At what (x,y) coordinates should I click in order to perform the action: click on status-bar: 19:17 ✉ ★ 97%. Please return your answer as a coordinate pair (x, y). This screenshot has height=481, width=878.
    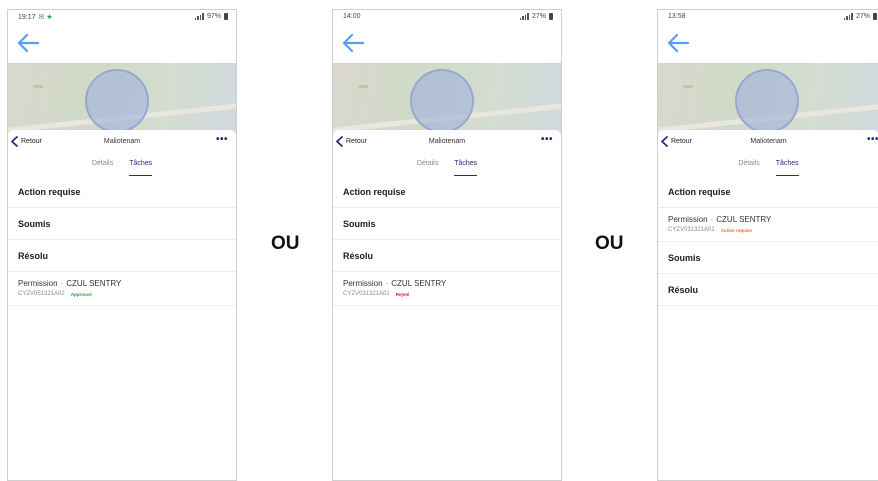
    Looking at the image, I should click on (122, 18).